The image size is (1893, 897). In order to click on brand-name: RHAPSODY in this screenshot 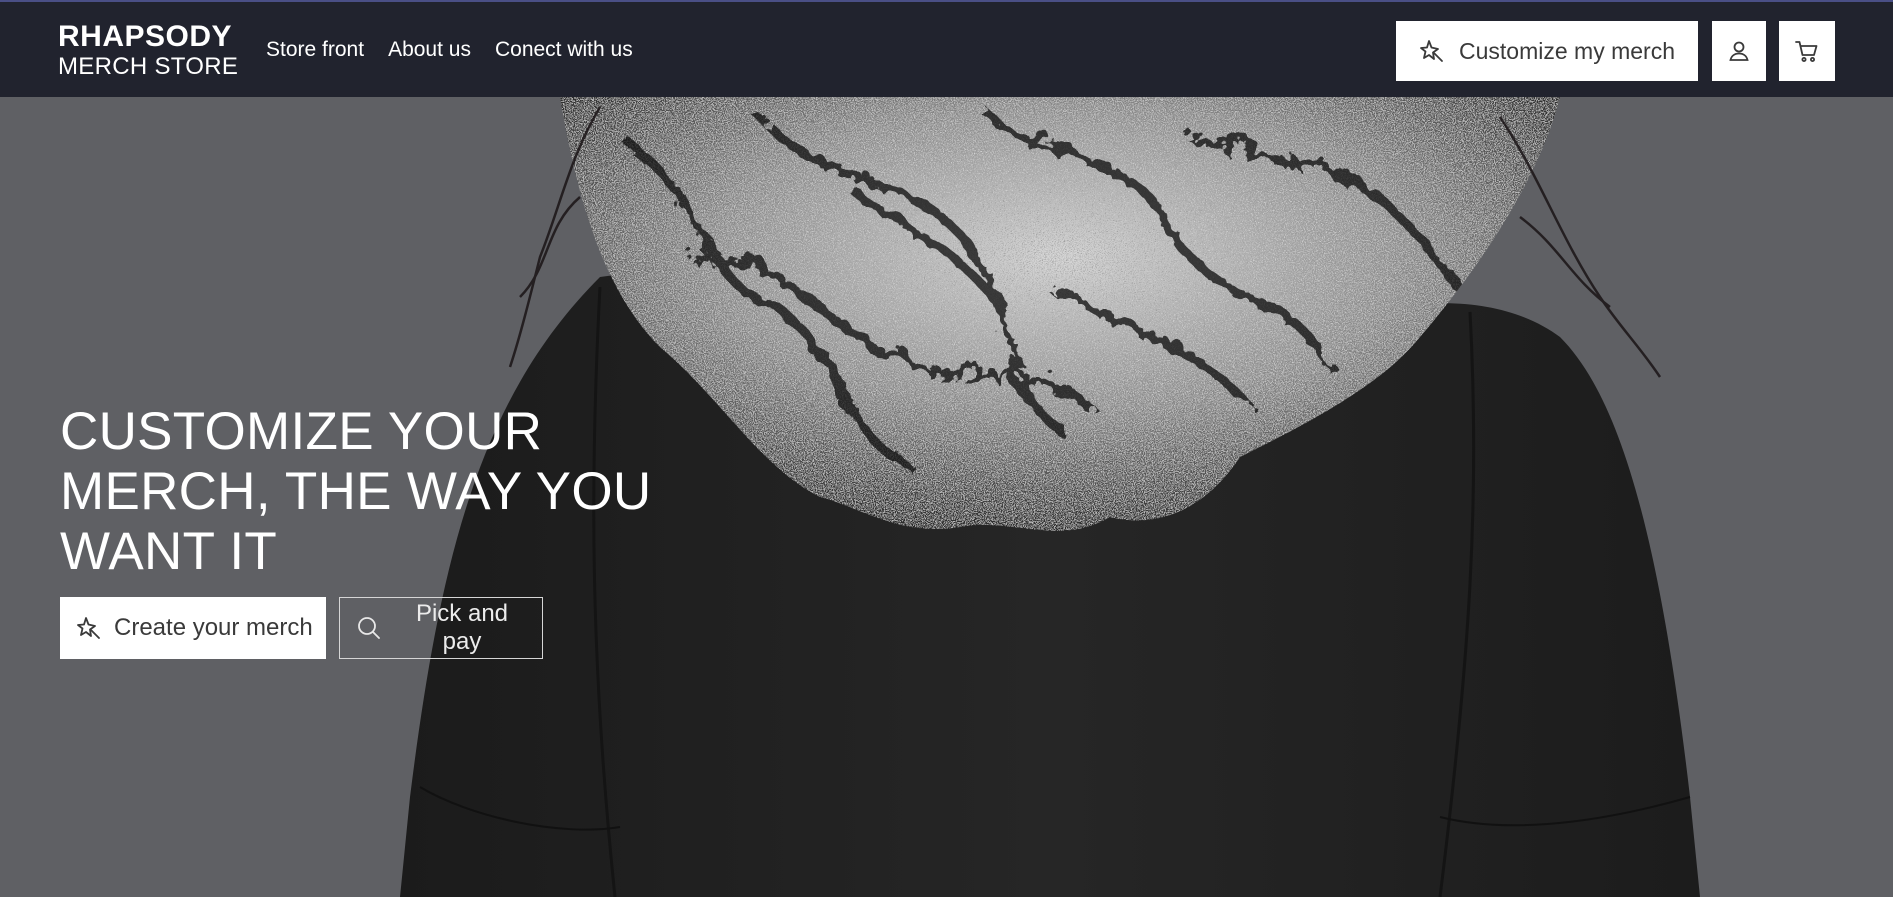, I will do `click(145, 36)`.